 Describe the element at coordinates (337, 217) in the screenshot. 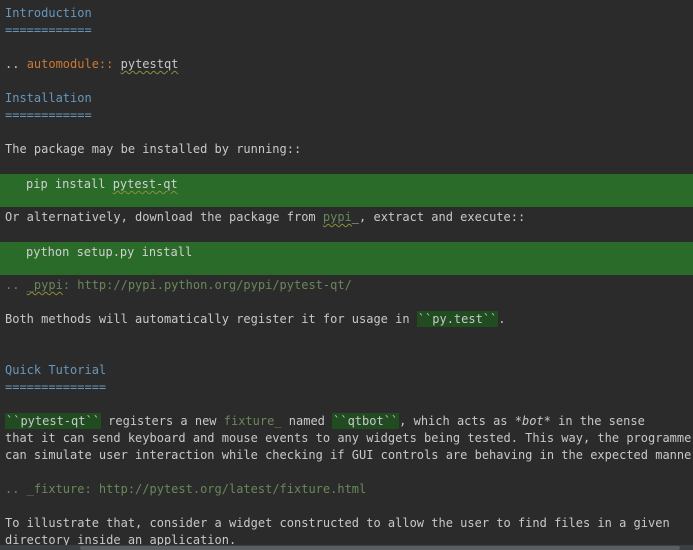

I see `pypi-reference: pypi` at that location.